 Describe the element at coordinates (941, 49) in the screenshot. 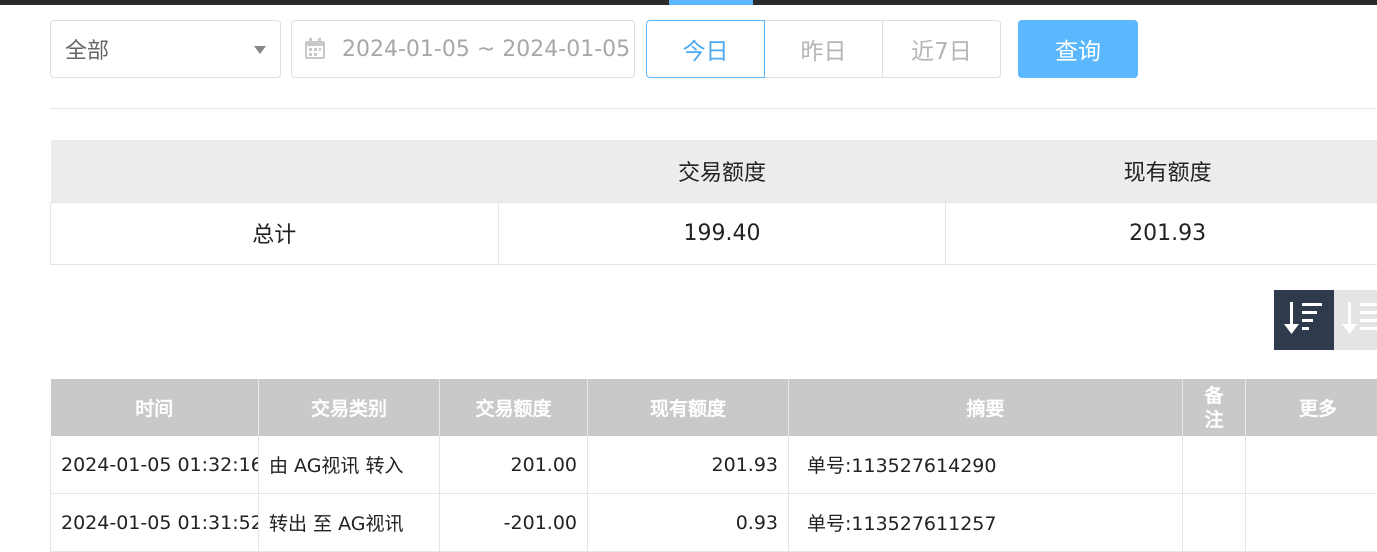

I see `quick-range-7days-button: 近7日` at that location.